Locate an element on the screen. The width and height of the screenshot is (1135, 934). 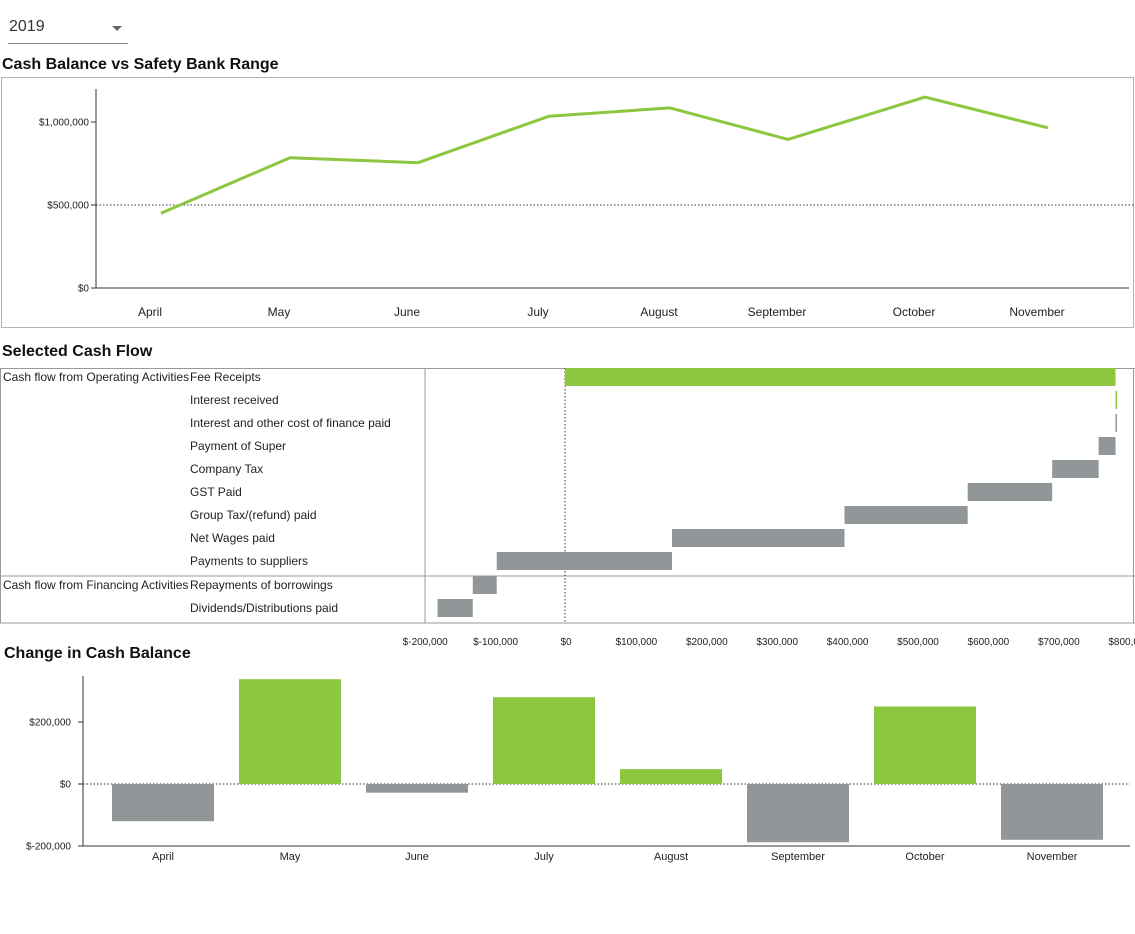
bar-chart-title: Change in Cash Balance is located at coordinates (97, 653).